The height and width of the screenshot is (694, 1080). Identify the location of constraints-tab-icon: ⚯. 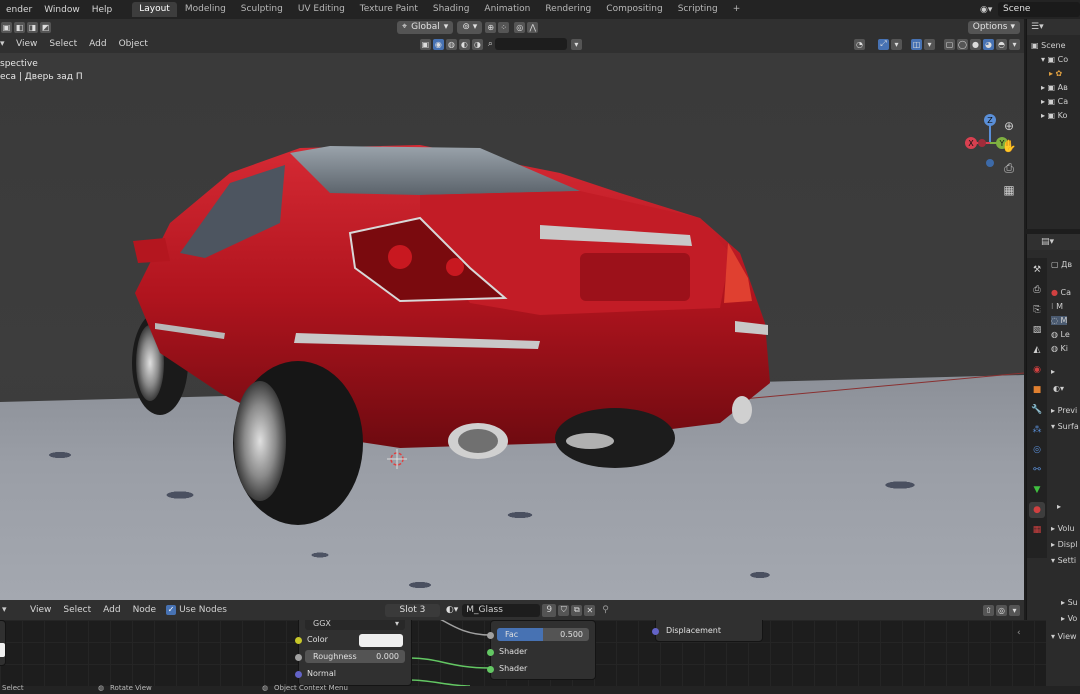
(1037, 470).